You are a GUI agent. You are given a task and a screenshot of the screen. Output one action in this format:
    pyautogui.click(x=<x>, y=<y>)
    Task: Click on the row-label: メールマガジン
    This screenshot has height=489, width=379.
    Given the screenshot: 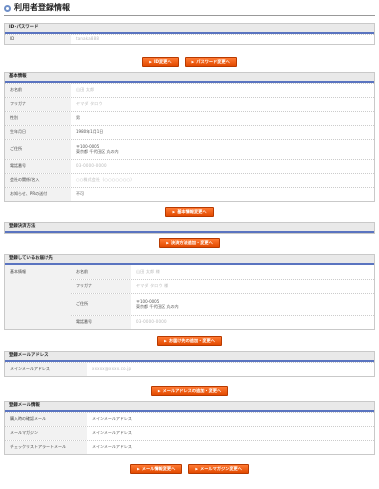 What is the action you would take?
    pyautogui.click(x=46, y=433)
    